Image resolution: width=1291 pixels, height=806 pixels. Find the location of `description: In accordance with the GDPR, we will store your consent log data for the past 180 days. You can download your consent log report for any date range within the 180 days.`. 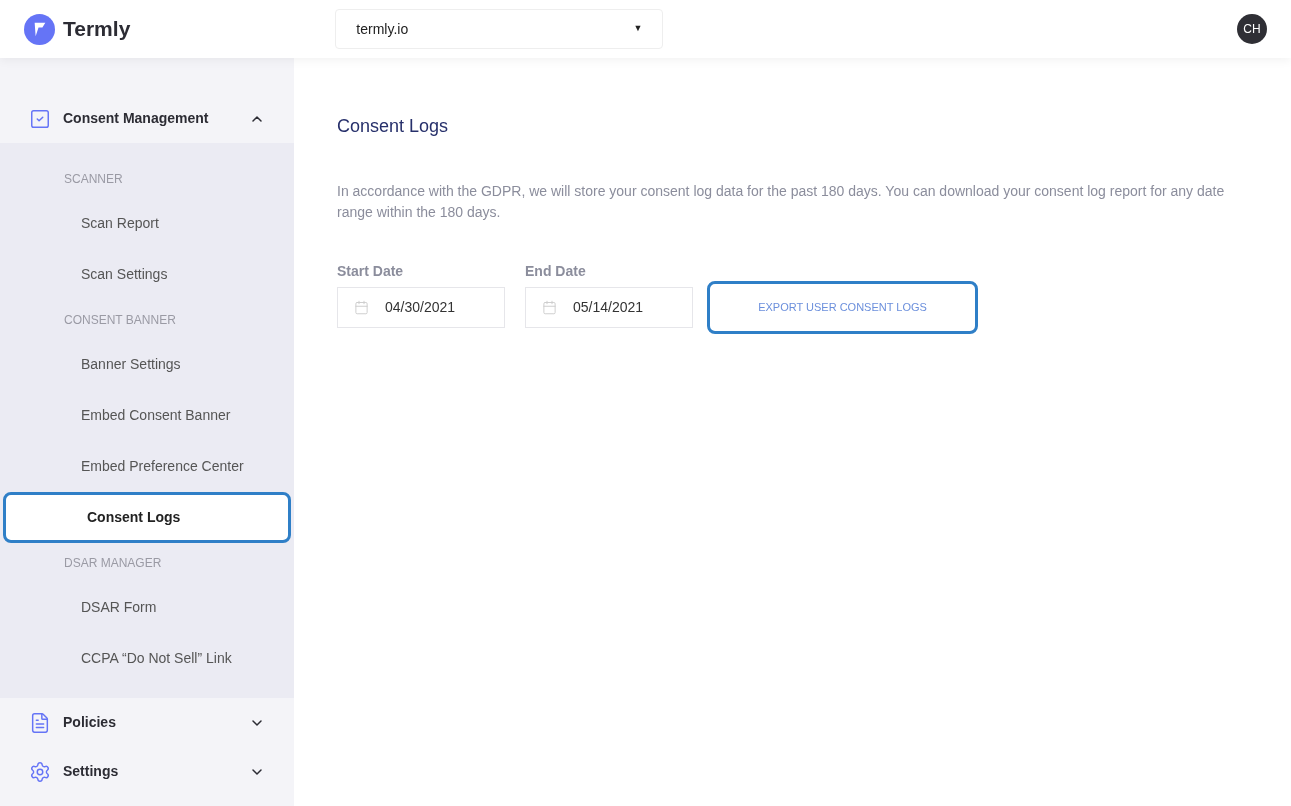

description: In accordance with the GDPR, we will store your consent log data for the past 180 days. You can download your consent log report for any date range within the 180 days. is located at coordinates (781, 202).